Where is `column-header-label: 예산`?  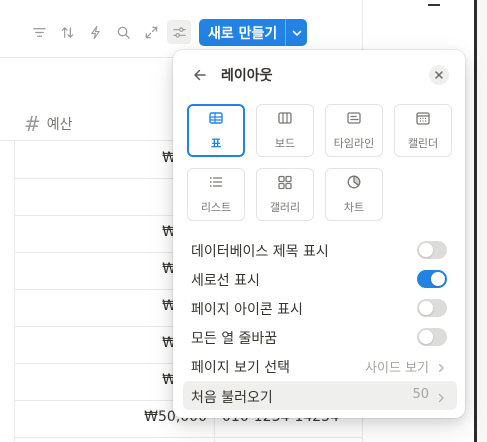
column-header-label: 예산 is located at coordinates (59, 125).